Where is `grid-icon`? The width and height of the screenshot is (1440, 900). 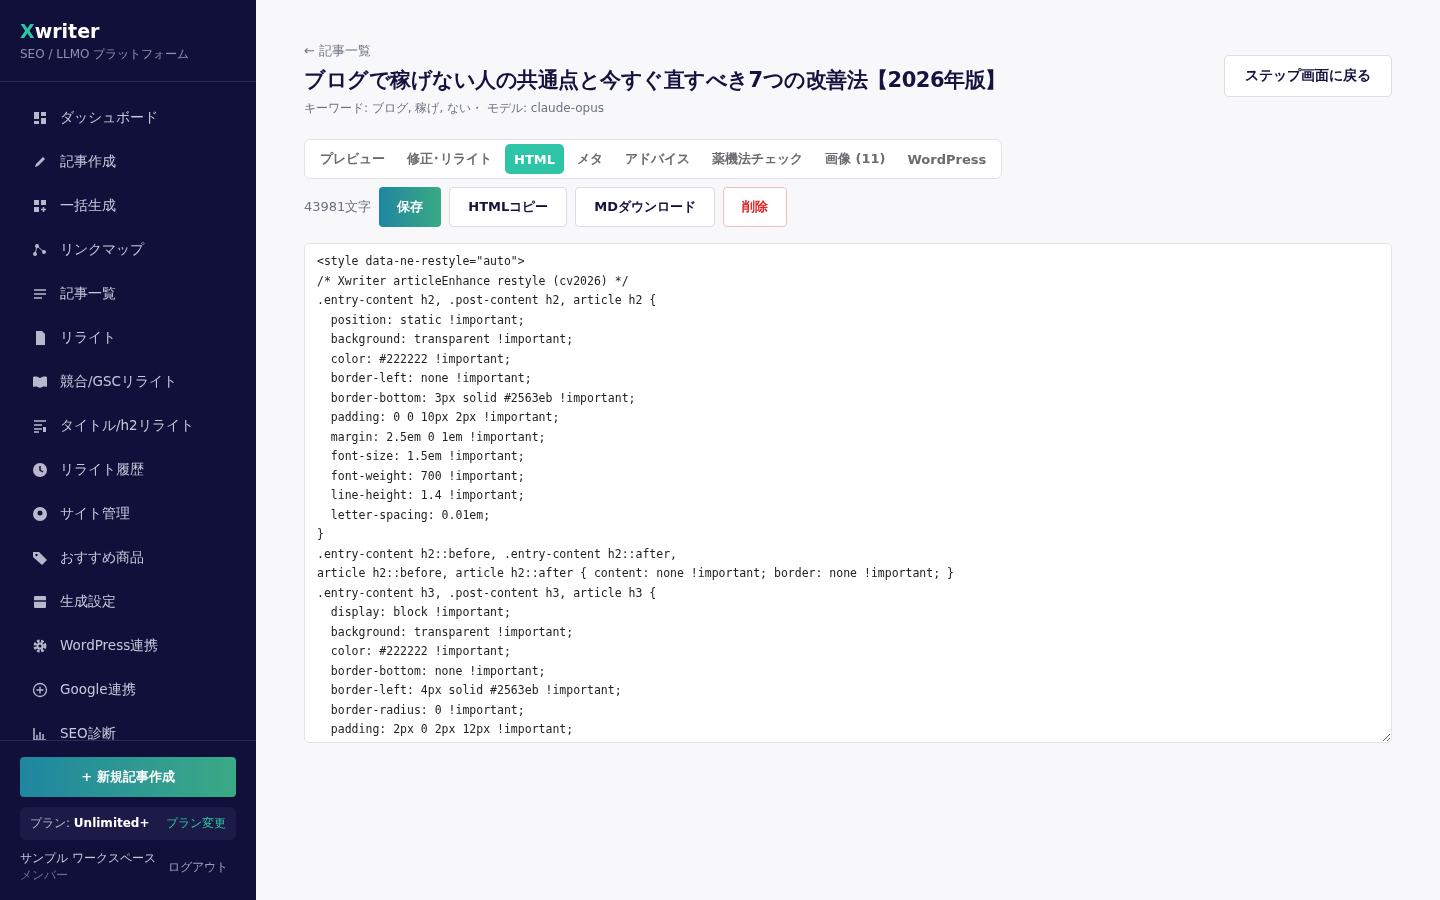 grid-icon is located at coordinates (40, 118).